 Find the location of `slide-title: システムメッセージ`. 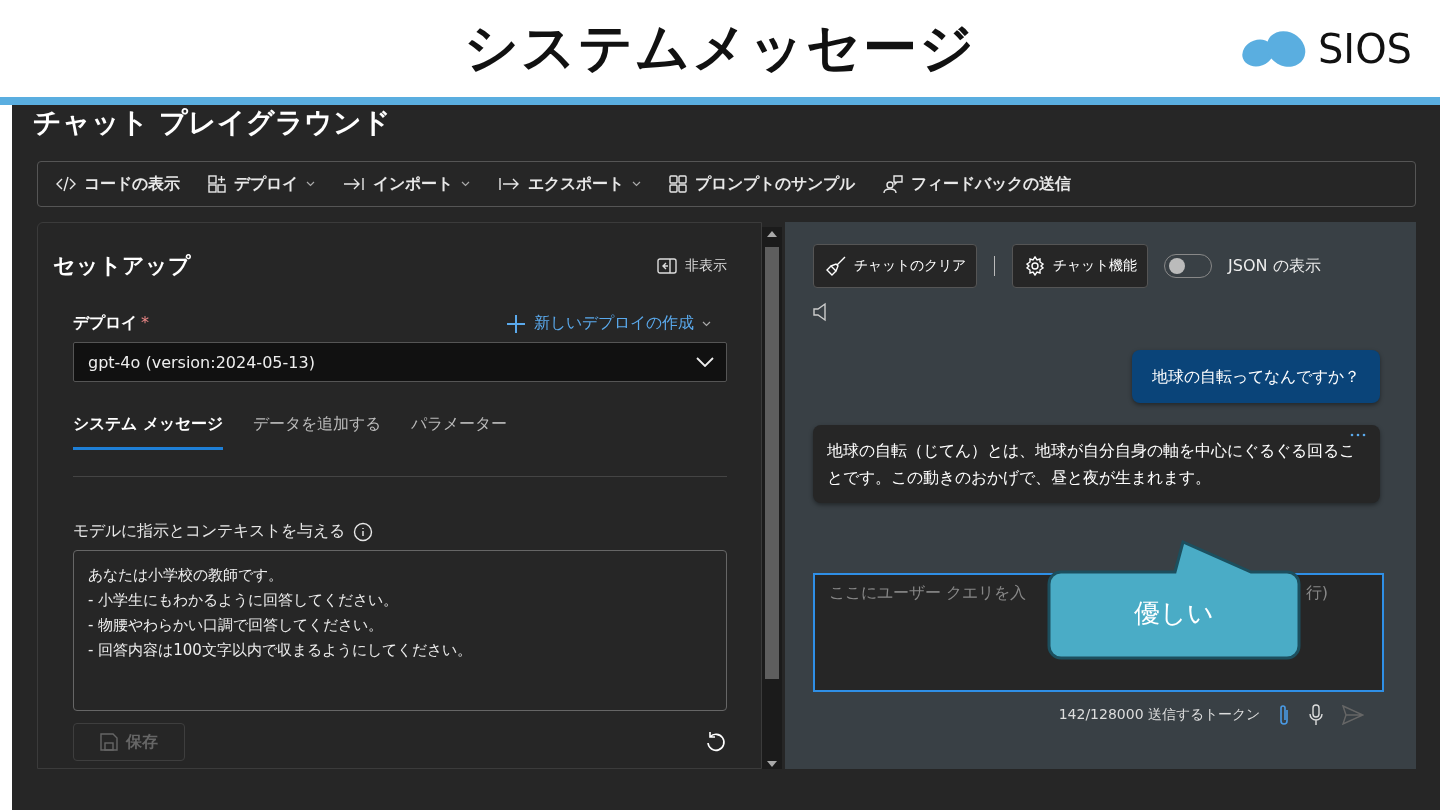

slide-title: システムメッセージ is located at coordinates (720, 48).